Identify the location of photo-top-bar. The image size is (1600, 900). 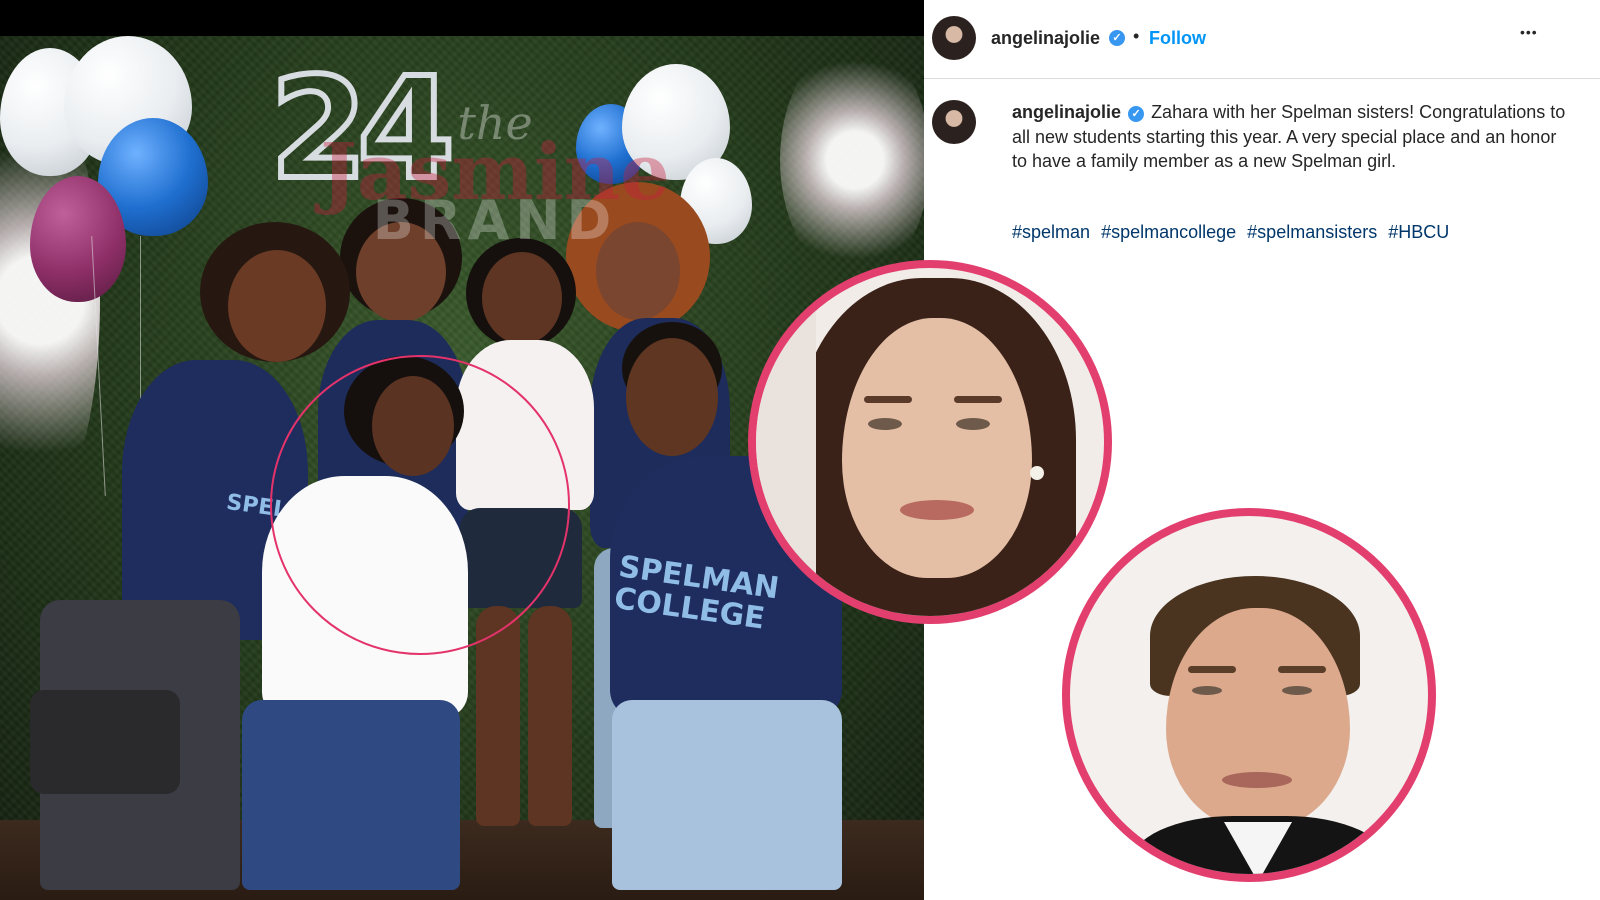
(462, 18).